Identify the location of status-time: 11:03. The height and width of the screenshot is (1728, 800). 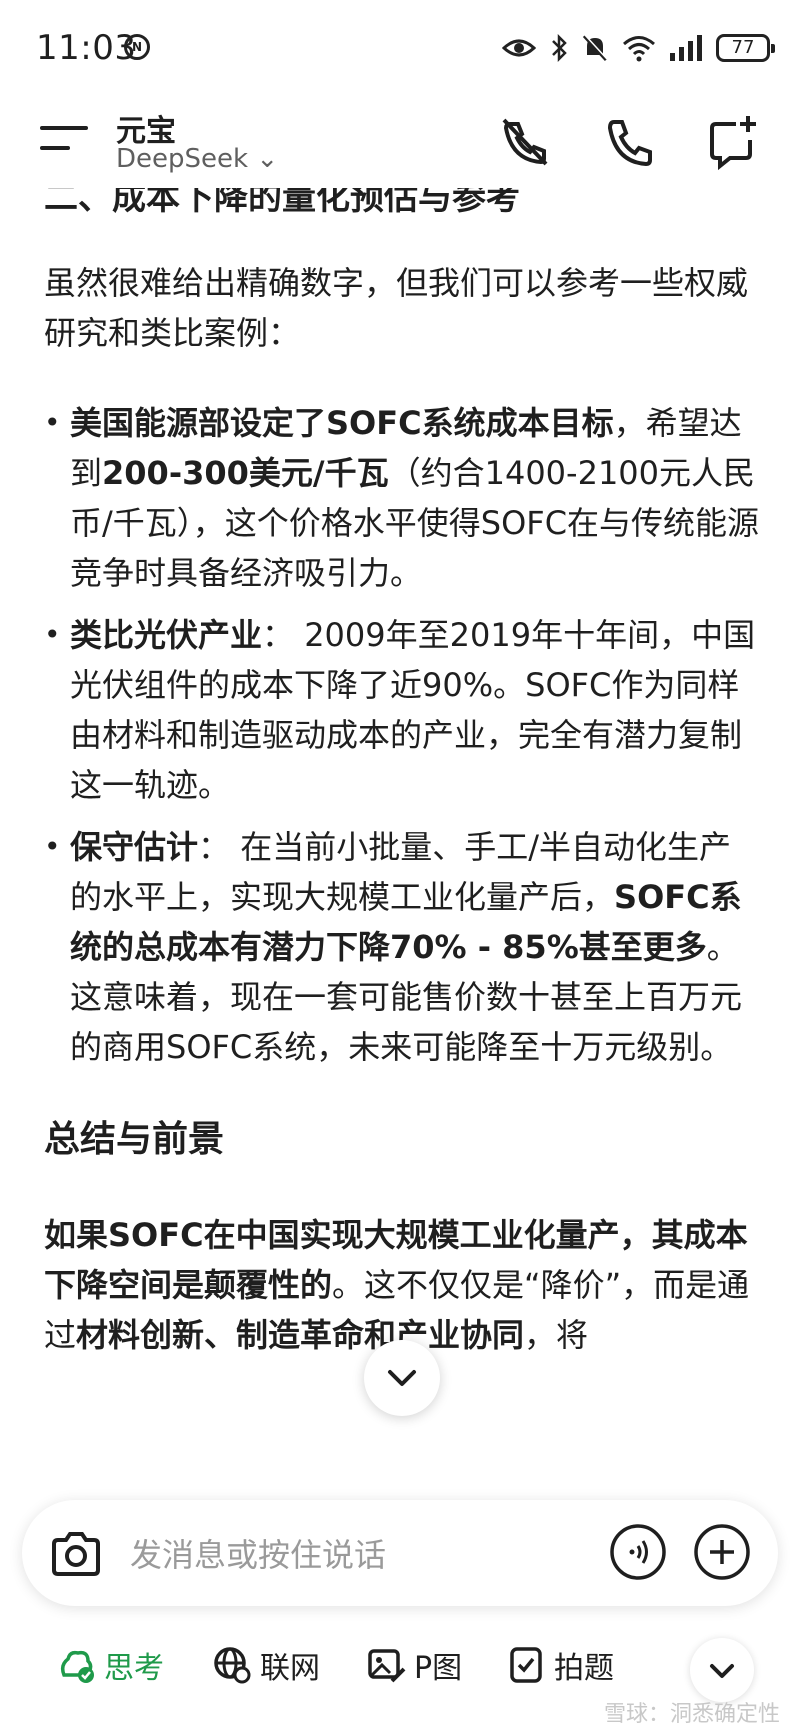
(86, 48).